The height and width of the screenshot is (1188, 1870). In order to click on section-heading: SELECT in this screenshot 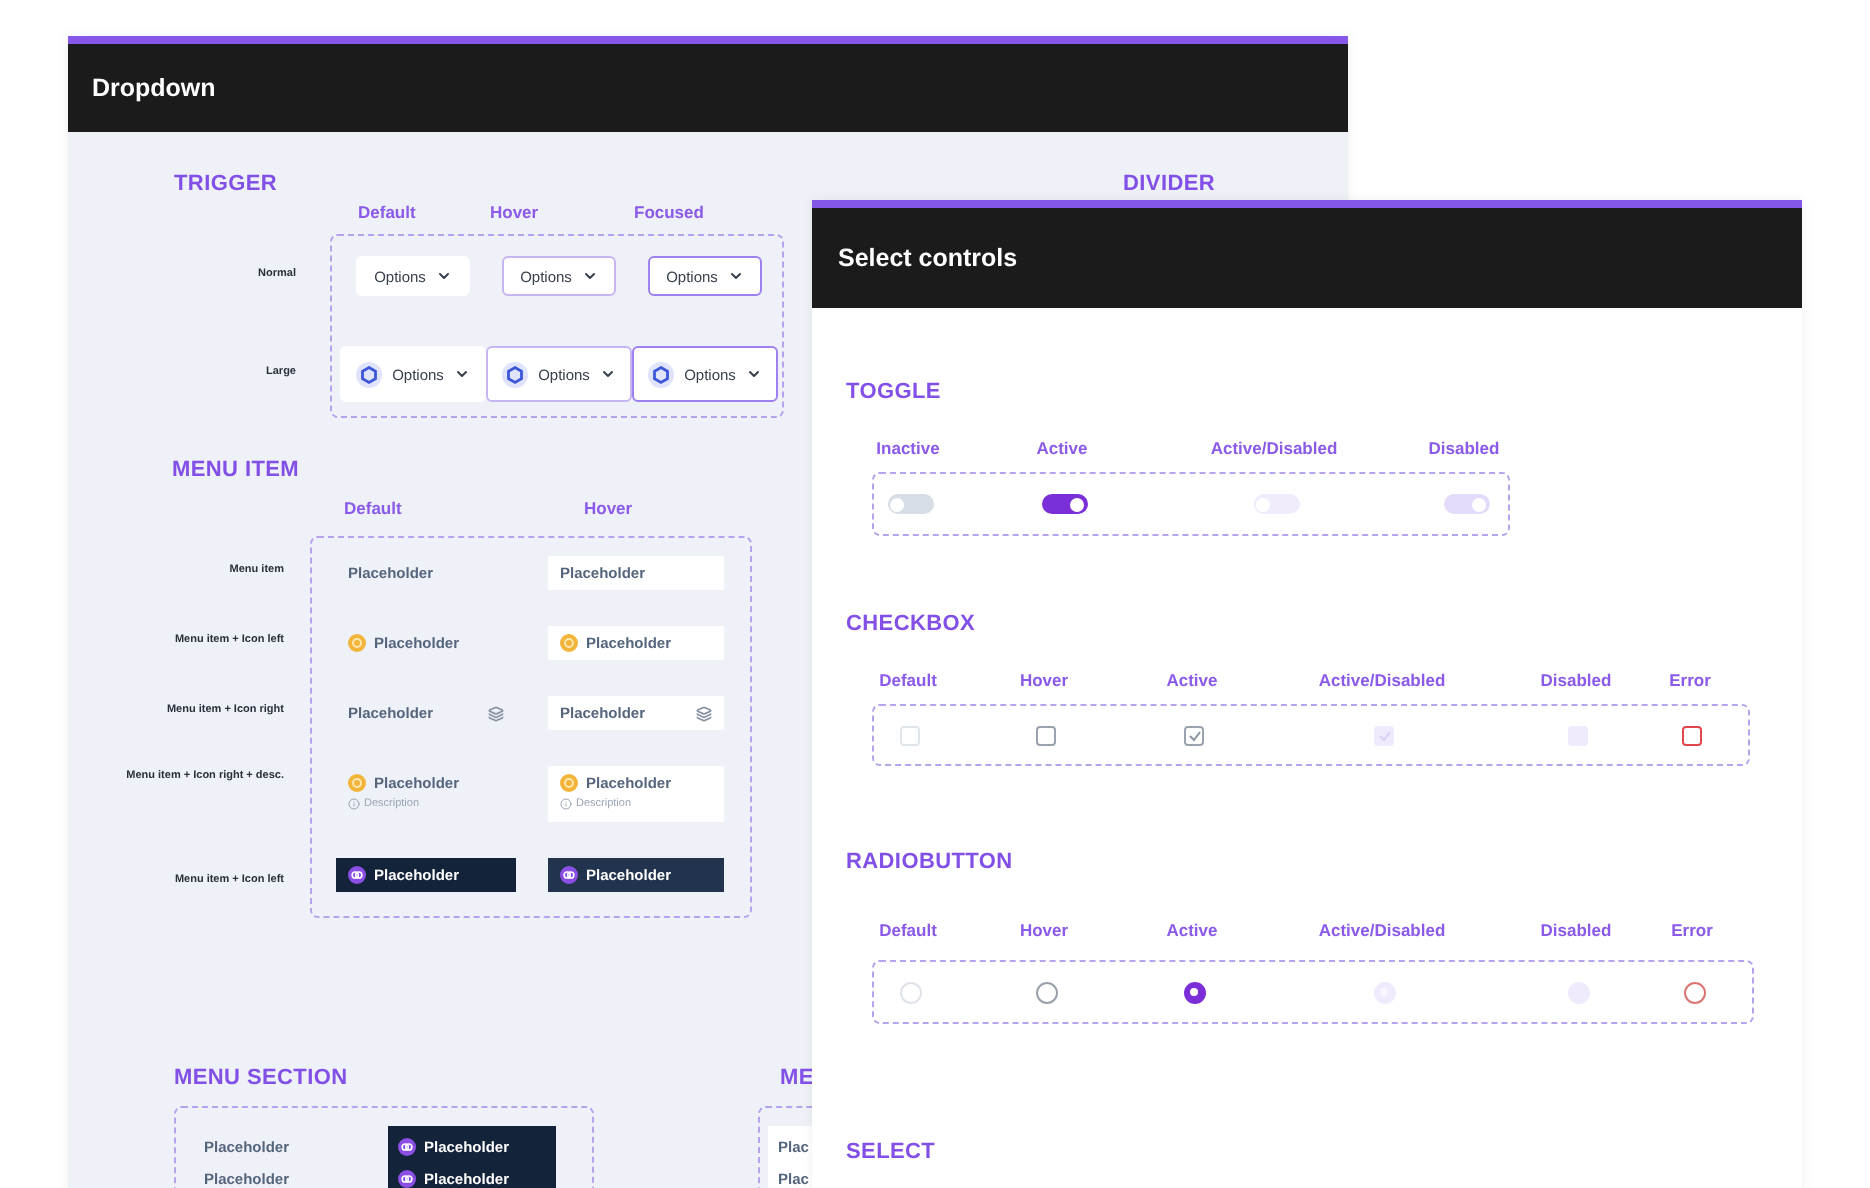, I will do `click(892, 1152)`.